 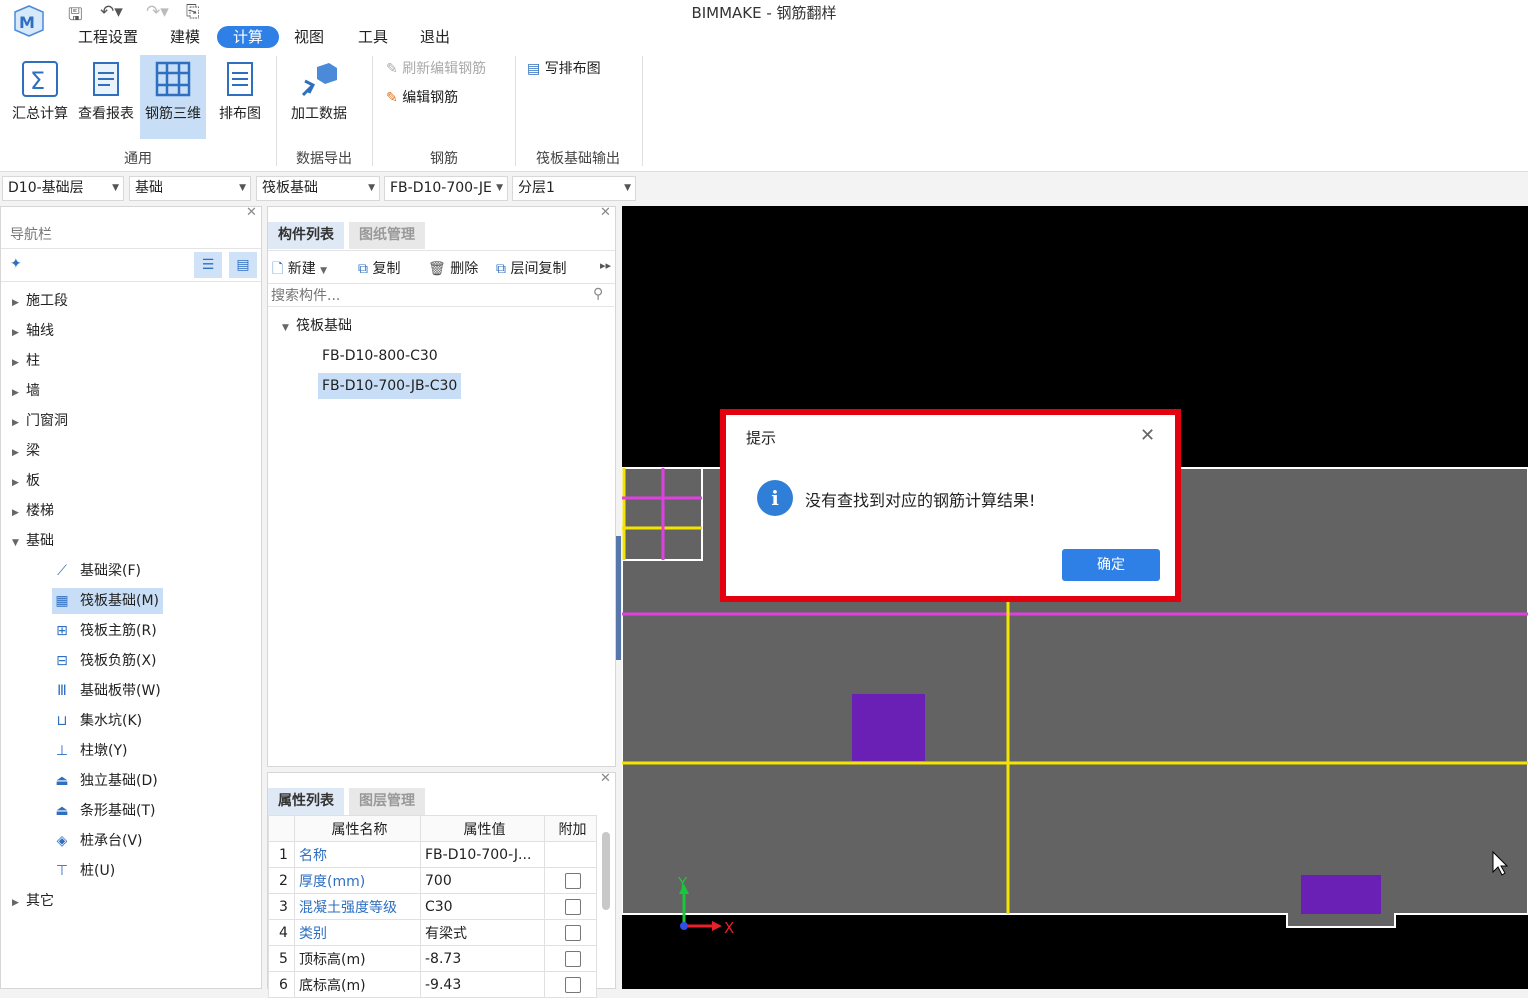 I want to click on nav-sub-pile: ⊤ 桩(U), so click(x=156, y=871).